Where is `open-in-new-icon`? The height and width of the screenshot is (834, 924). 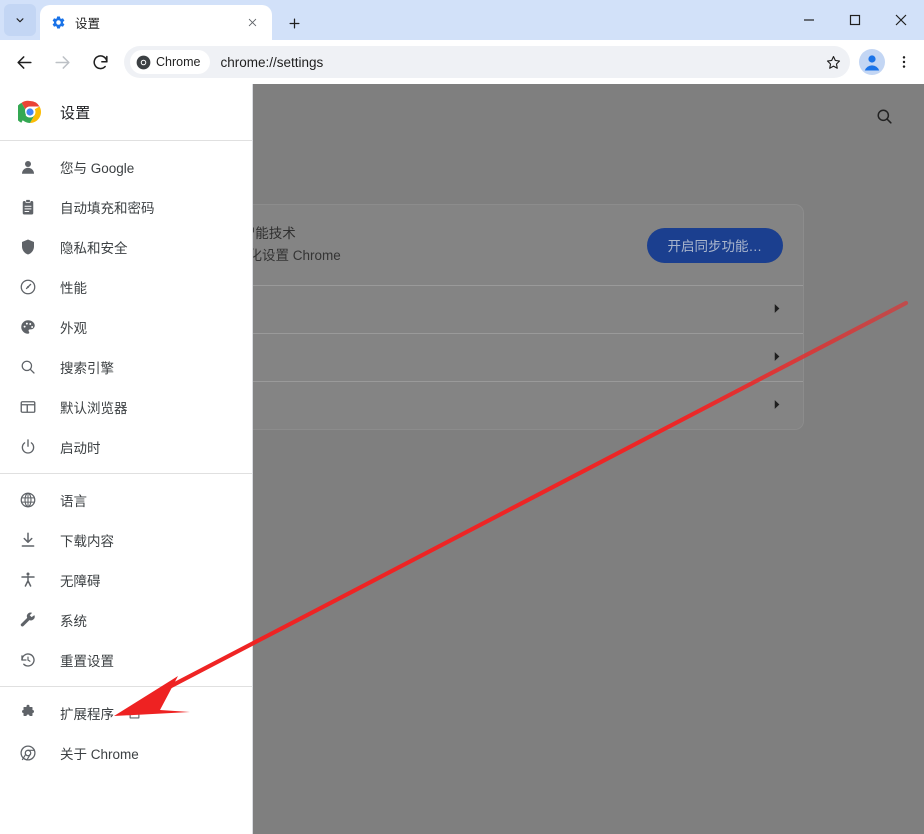 open-in-new-icon is located at coordinates (134, 713).